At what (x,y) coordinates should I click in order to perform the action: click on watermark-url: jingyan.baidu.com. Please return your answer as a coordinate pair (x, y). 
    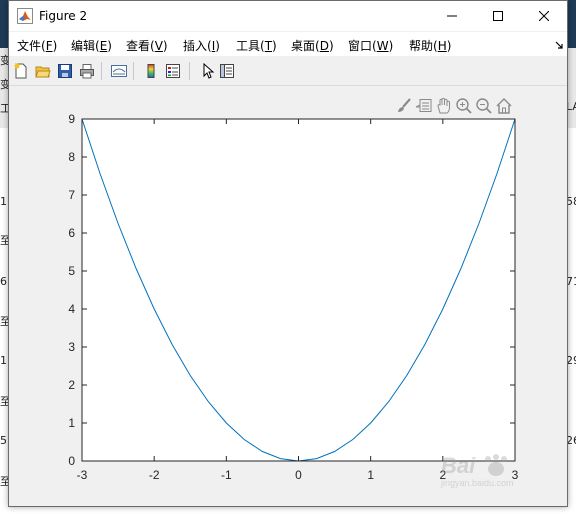
    Looking at the image, I should click on (477, 483).